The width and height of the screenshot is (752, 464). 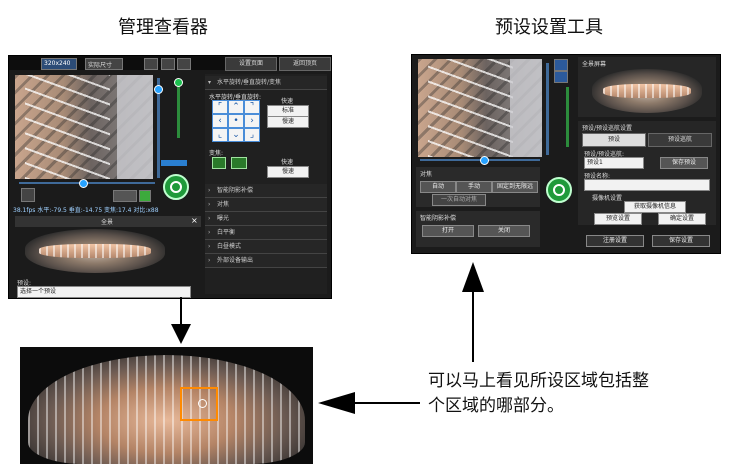 What do you see at coordinates (151, 64) in the screenshot?
I see `fullscreen-icon` at bounding box center [151, 64].